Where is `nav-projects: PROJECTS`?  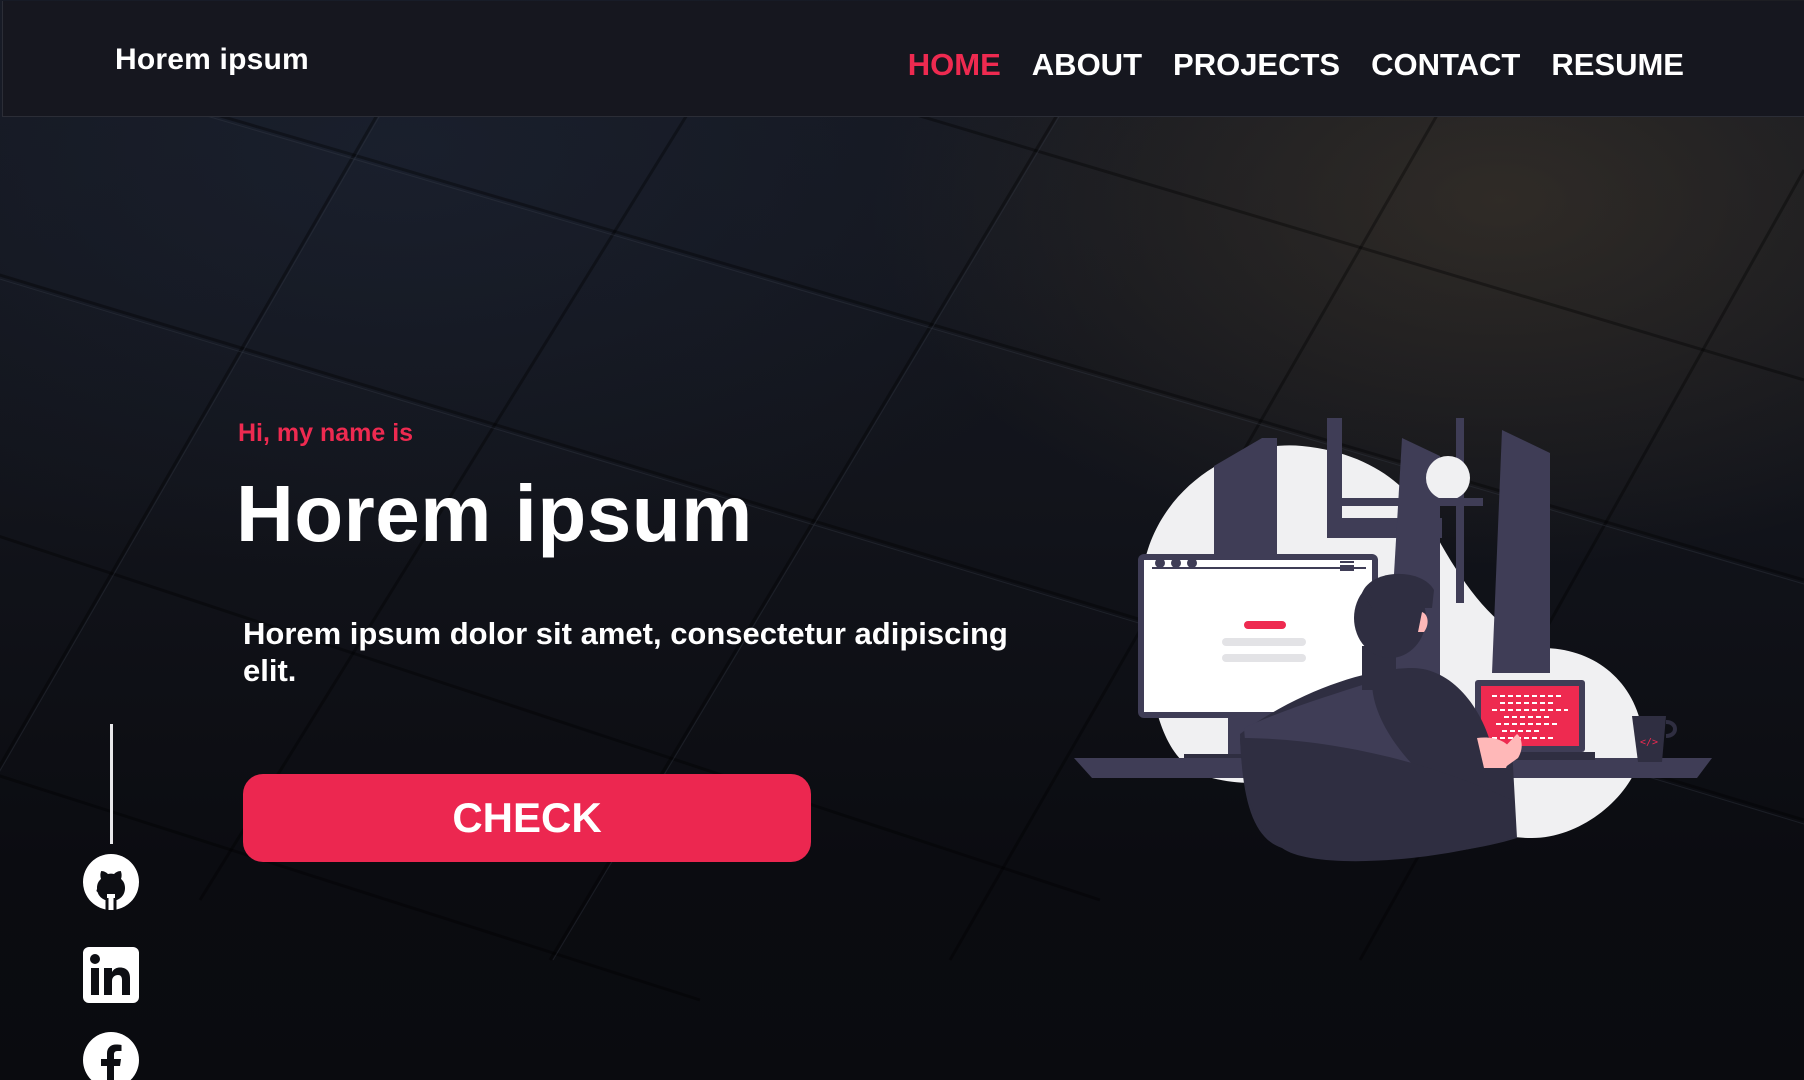
nav-projects: PROJECTS is located at coordinates (1256, 65).